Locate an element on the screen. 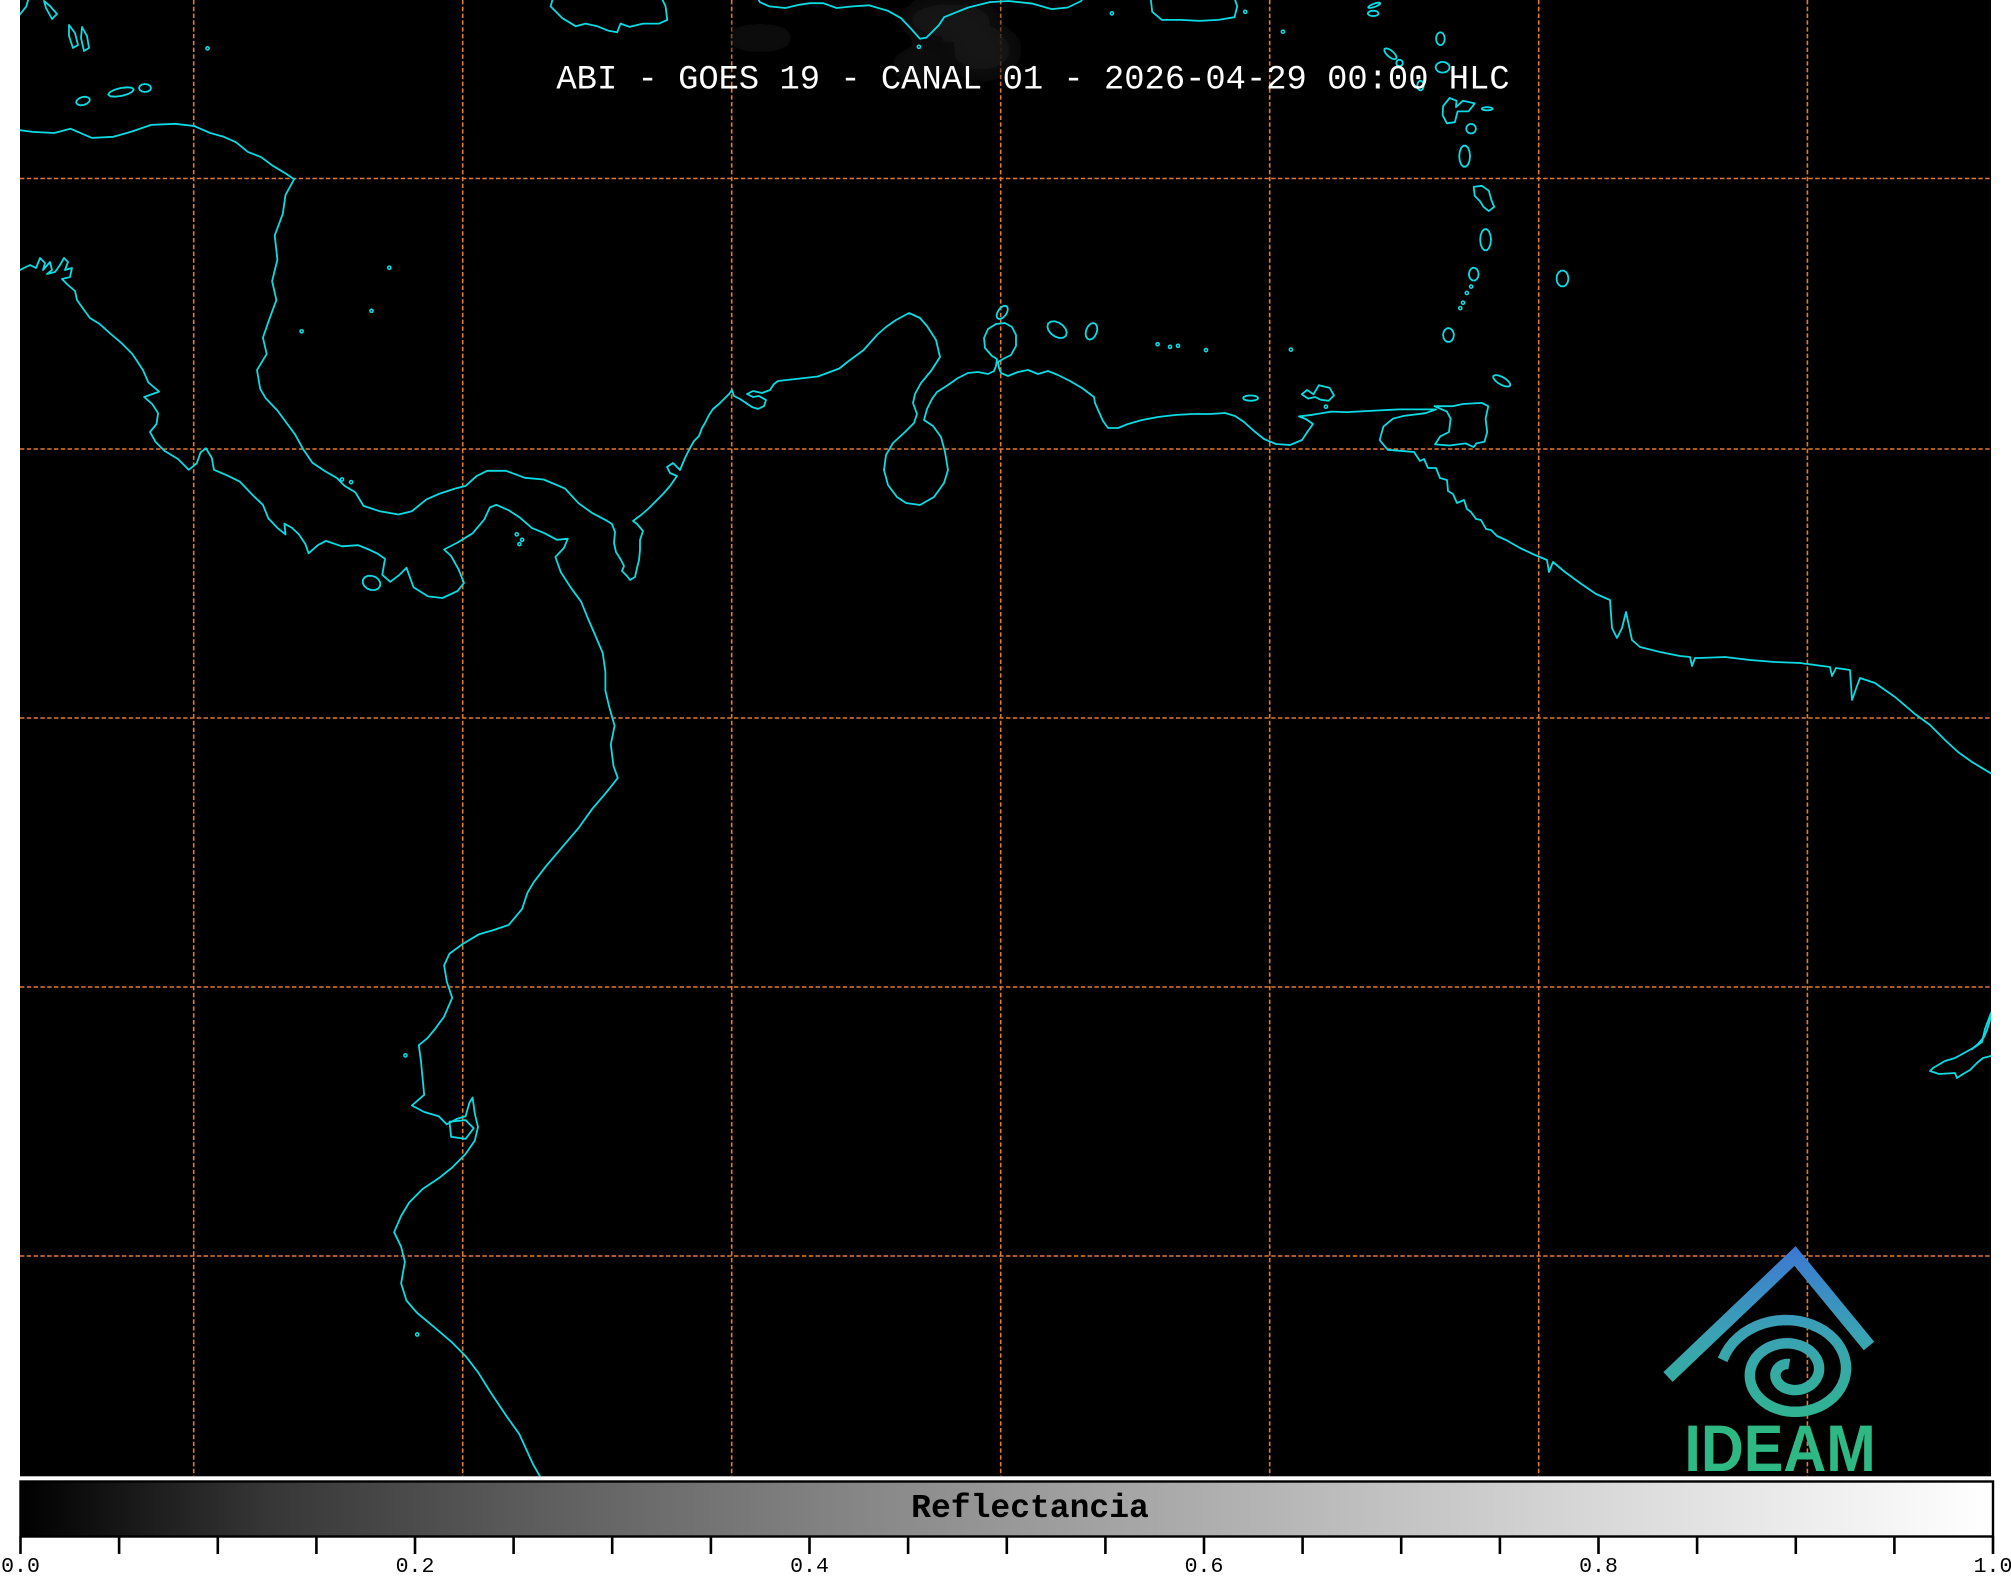  svg-text: Reflectancia is located at coordinates (1030, 1508).